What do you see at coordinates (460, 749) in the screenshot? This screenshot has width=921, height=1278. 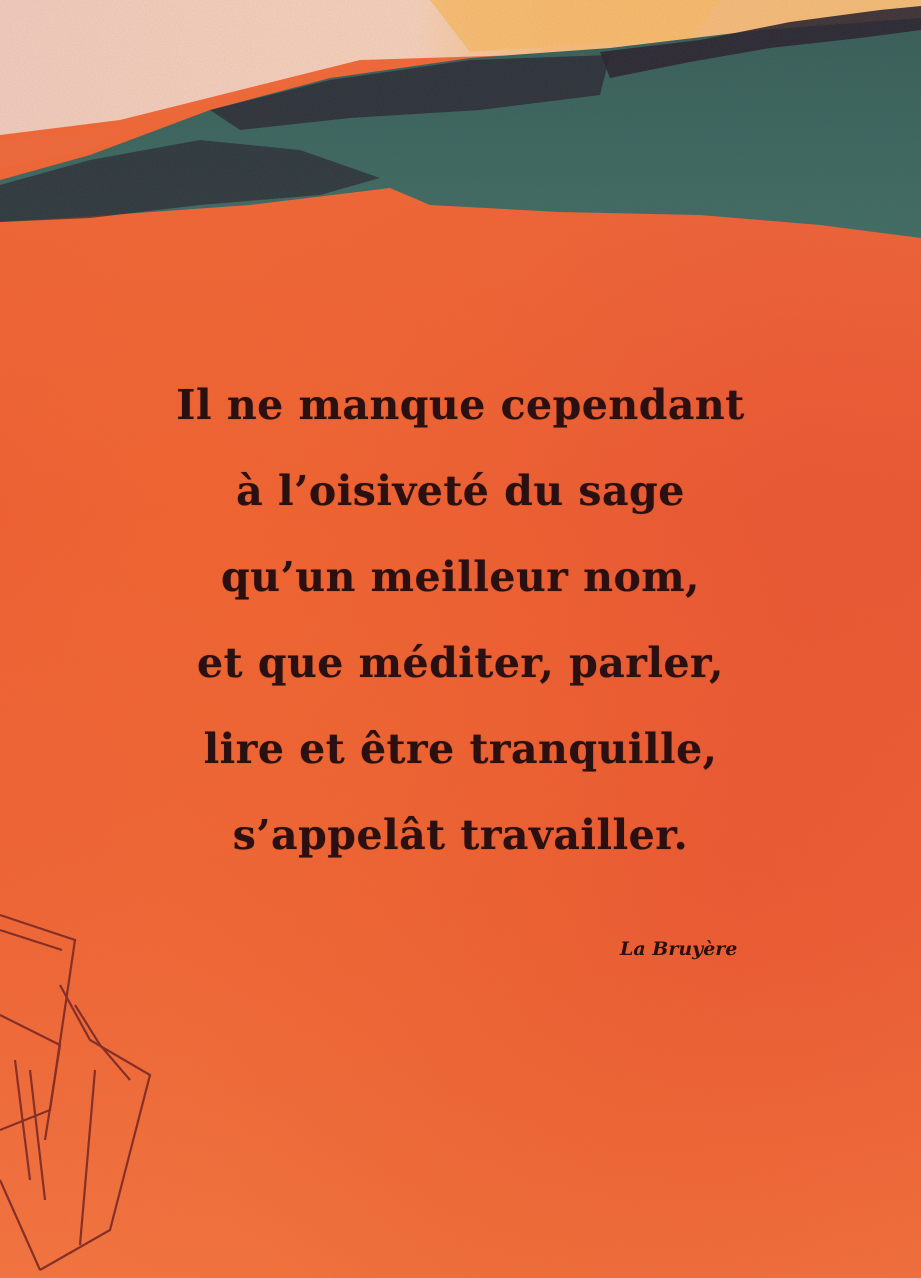 I see `quote-line: lire et être tranquille,` at bounding box center [460, 749].